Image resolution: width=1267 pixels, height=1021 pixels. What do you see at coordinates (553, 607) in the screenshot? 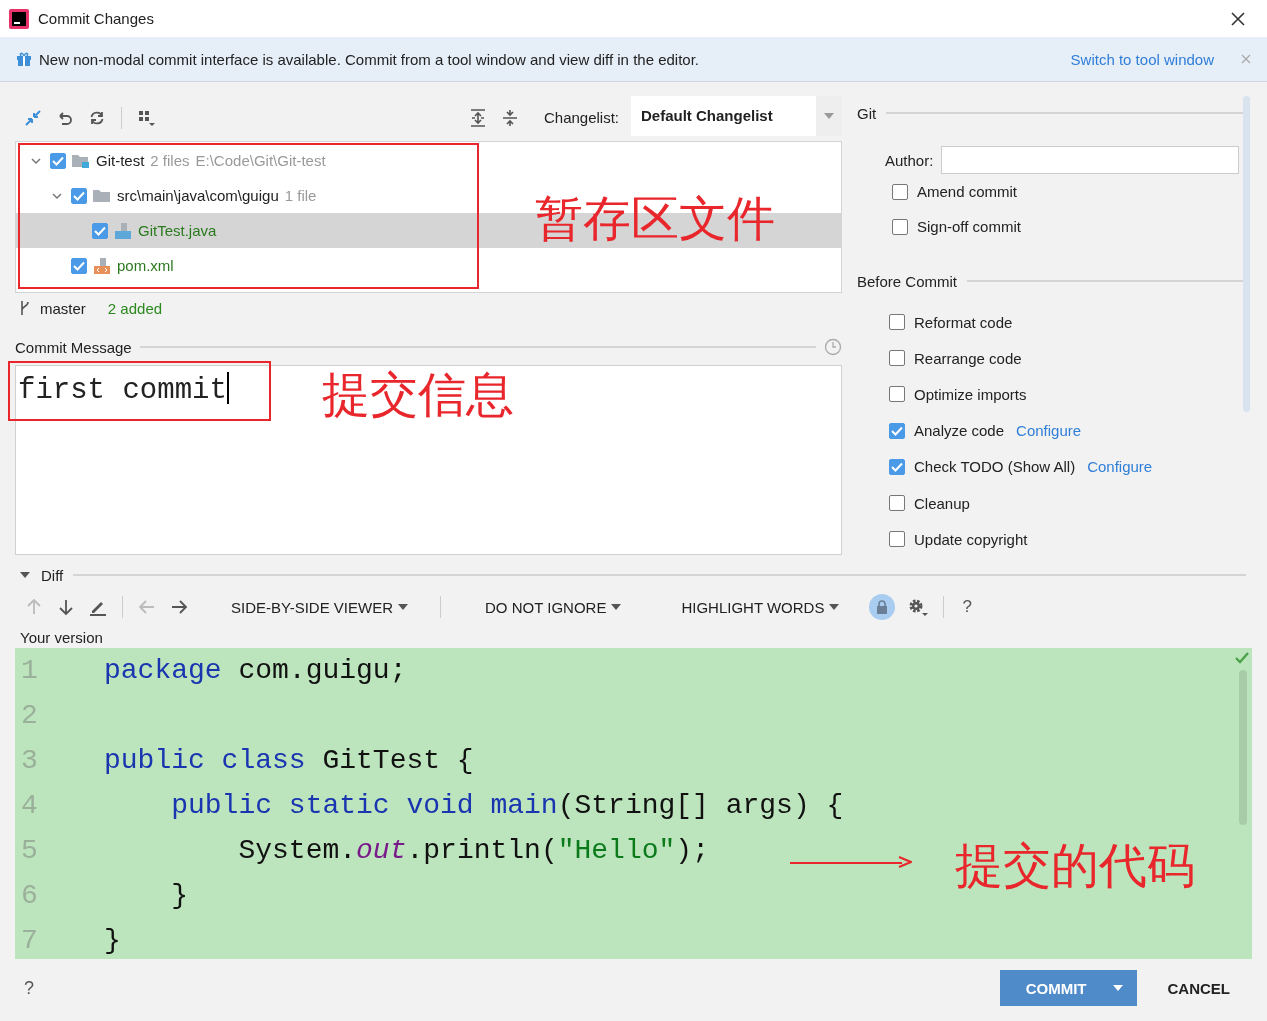
I see `viewer-dropdown: DO NOT IGNORE` at bounding box center [553, 607].